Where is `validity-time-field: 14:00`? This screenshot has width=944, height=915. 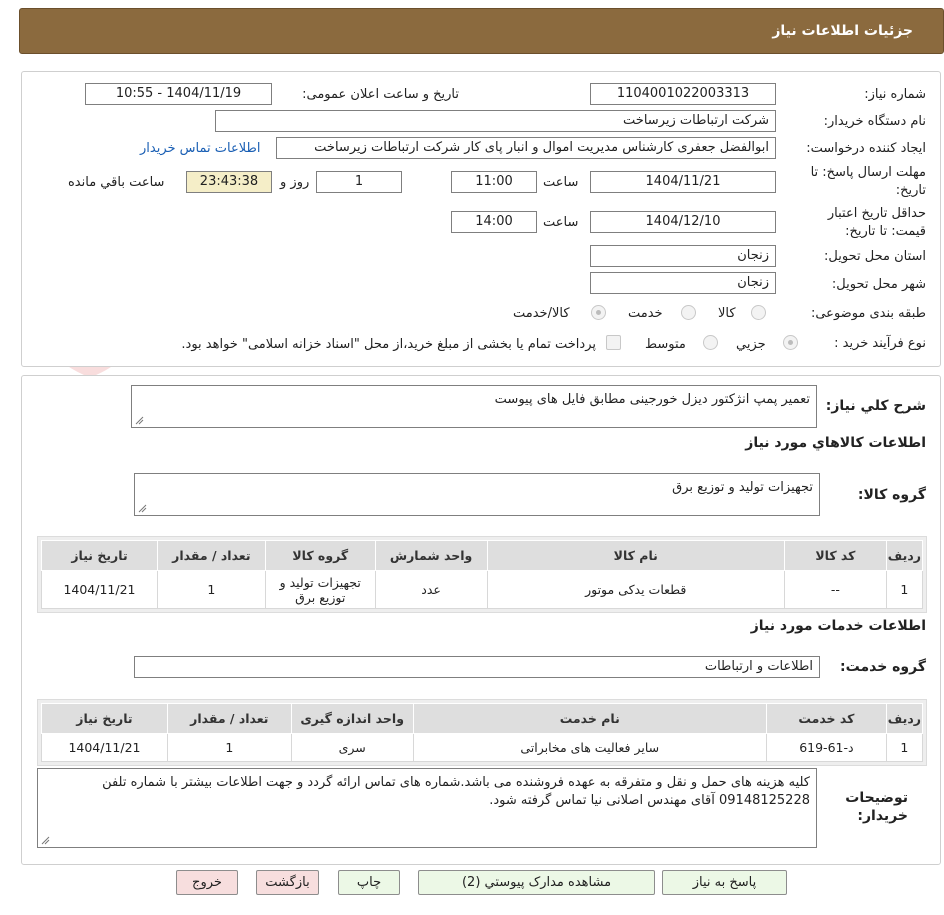
validity-time-field: 14:00 is located at coordinates (494, 222).